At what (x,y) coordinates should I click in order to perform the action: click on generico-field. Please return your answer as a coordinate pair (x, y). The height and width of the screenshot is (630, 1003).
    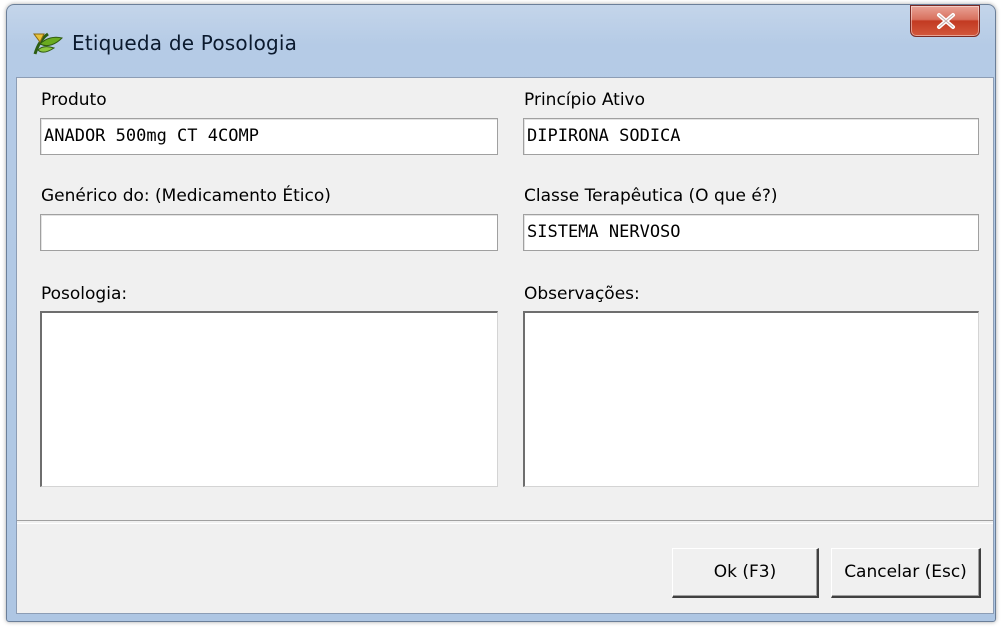
    Looking at the image, I should click on (269, 232).